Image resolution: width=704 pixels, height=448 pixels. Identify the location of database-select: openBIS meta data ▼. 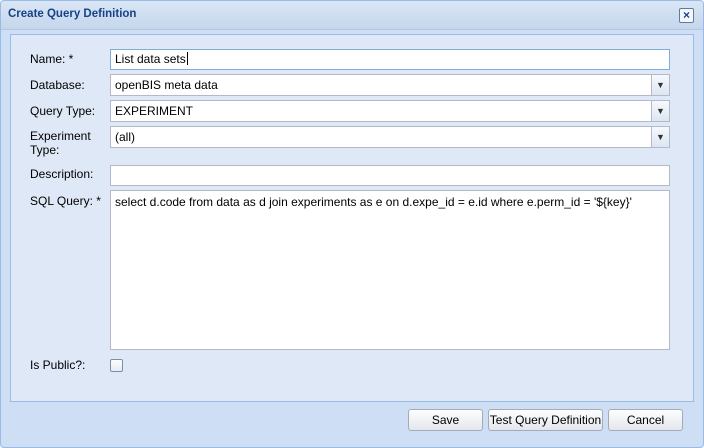
(390, 85).